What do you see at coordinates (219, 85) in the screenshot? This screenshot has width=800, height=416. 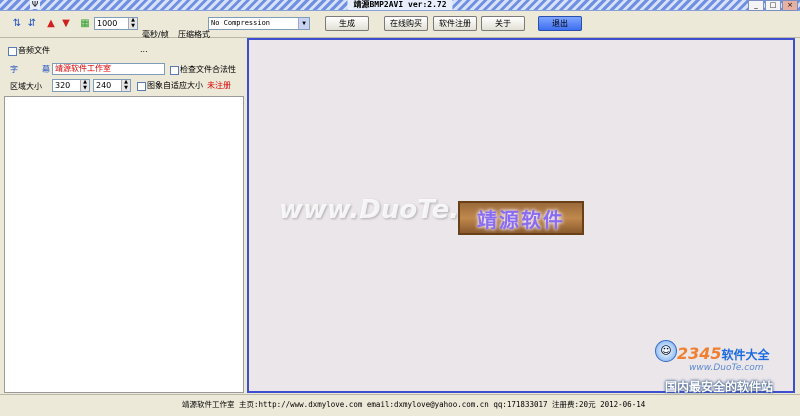 I see `unregistered-label: 未注册` at bounding box center [219, 85].